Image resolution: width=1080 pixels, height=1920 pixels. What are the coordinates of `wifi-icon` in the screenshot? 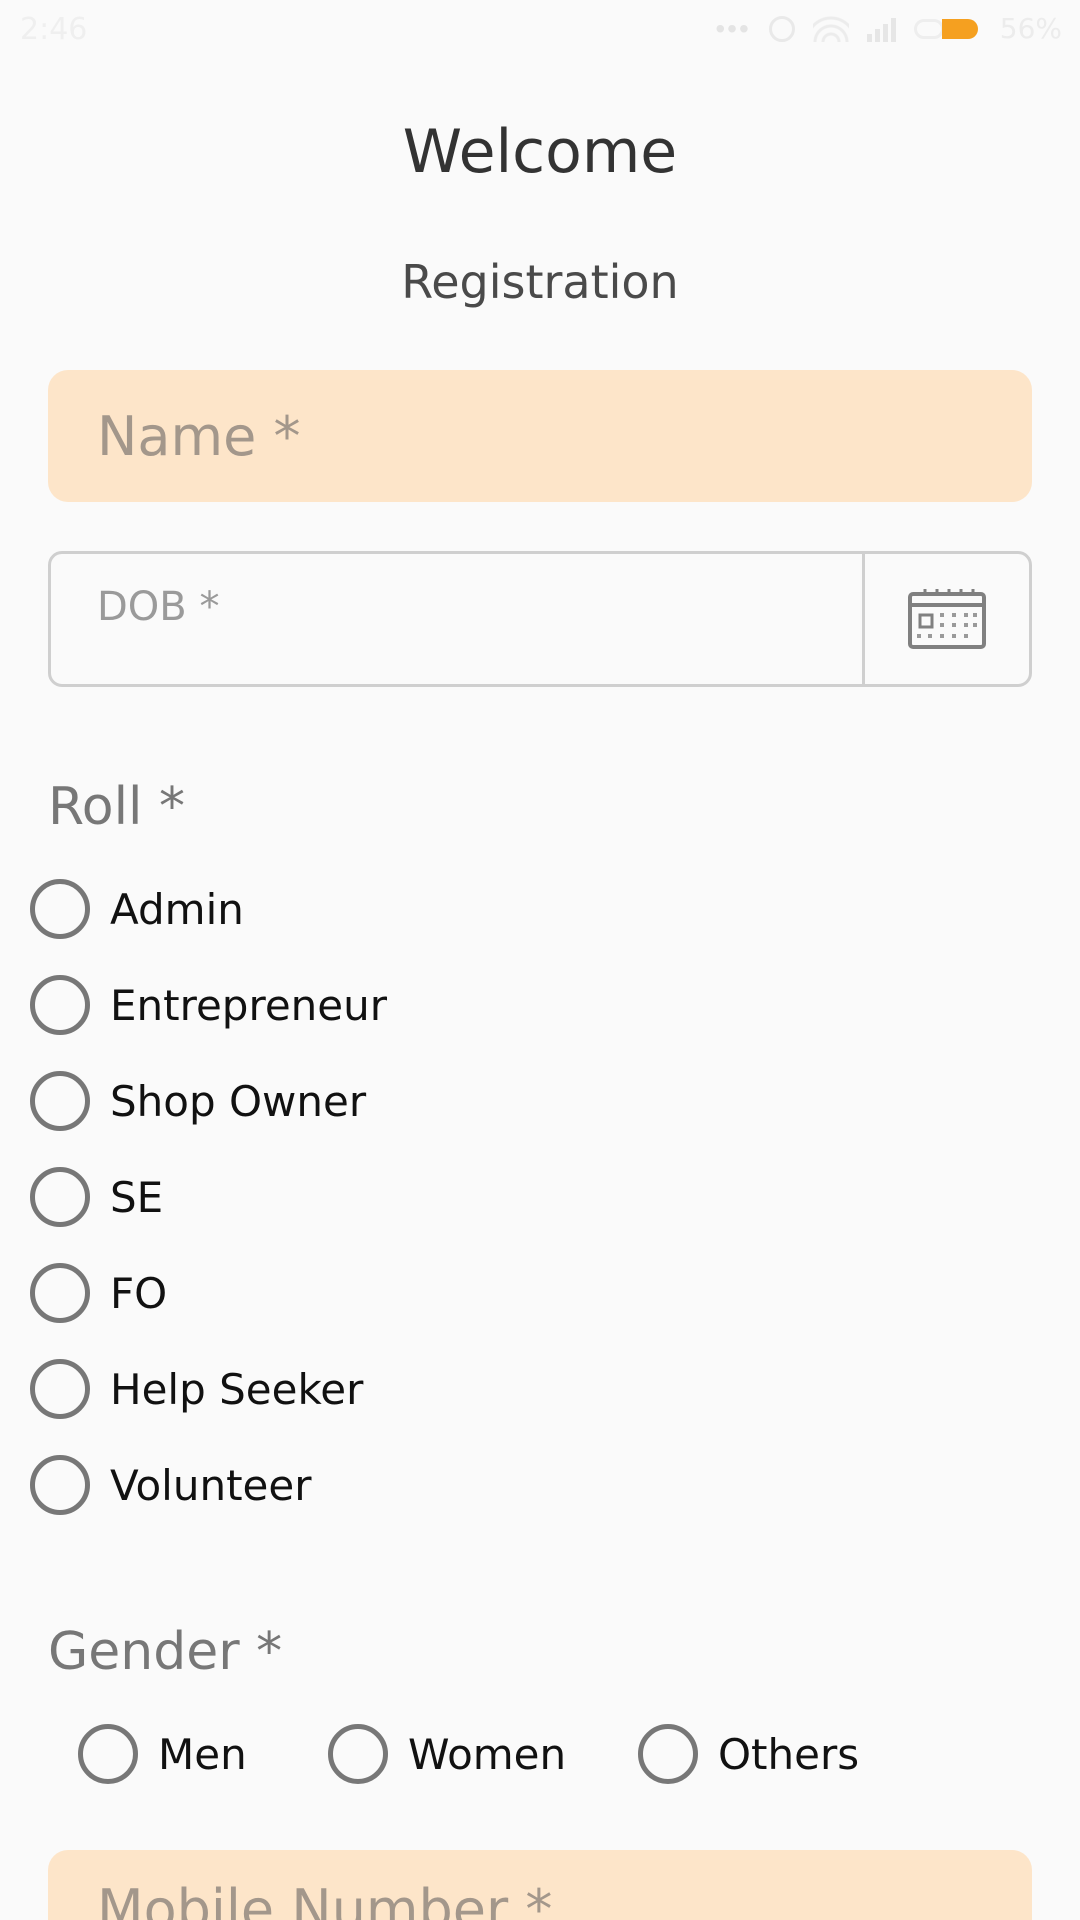 It's located at (830, 28).